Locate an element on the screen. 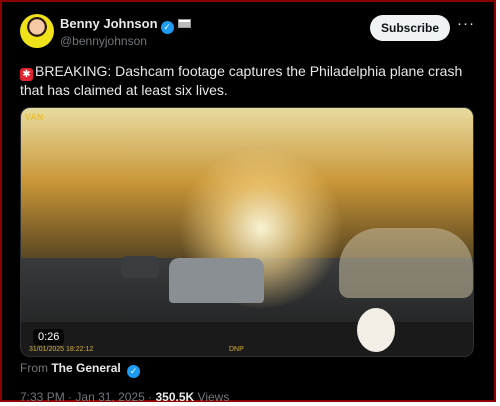 The image size is (500, 406). video-duration-badge: 0:26 is located at coordinates (49, 337).